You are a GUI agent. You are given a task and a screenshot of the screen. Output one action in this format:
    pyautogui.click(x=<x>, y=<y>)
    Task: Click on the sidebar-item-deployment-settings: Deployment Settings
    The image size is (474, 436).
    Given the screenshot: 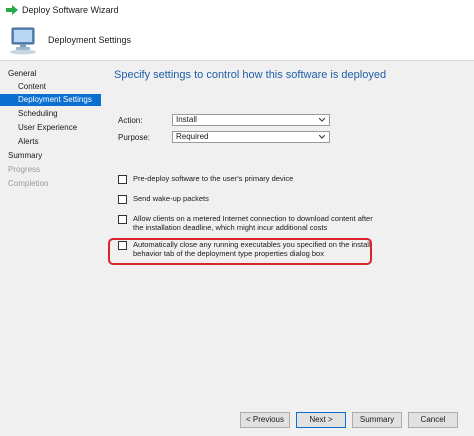 What is the action you would take?
    pyautogui.click(x=50, y=100)
    